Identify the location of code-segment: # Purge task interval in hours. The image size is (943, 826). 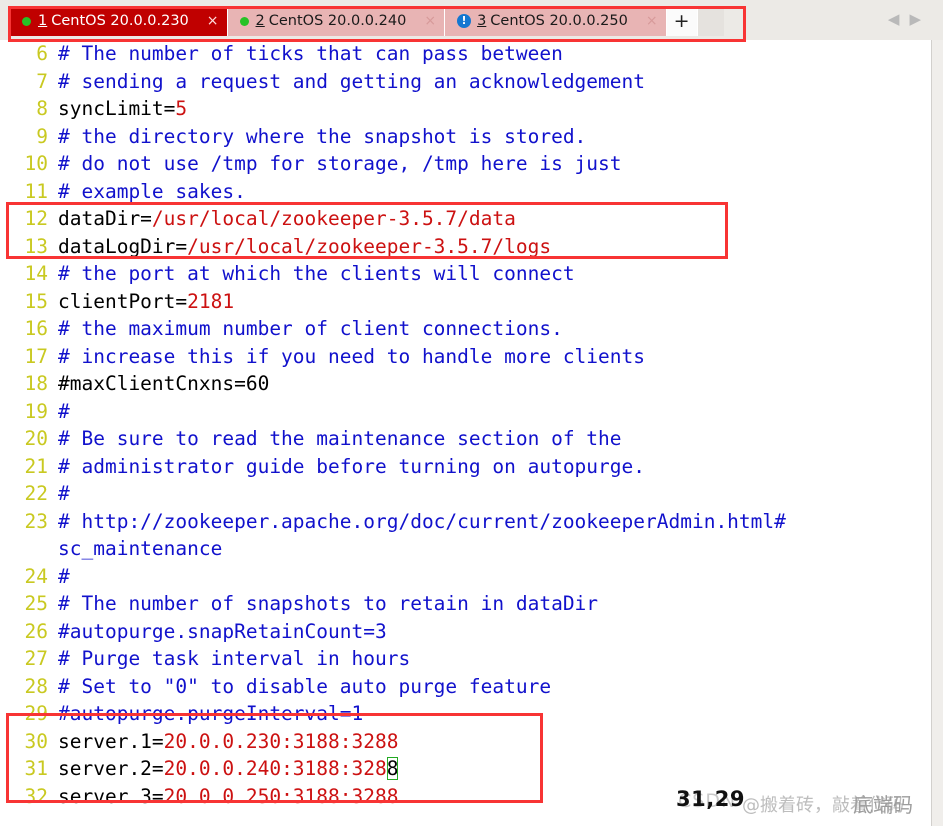
(234, 658).